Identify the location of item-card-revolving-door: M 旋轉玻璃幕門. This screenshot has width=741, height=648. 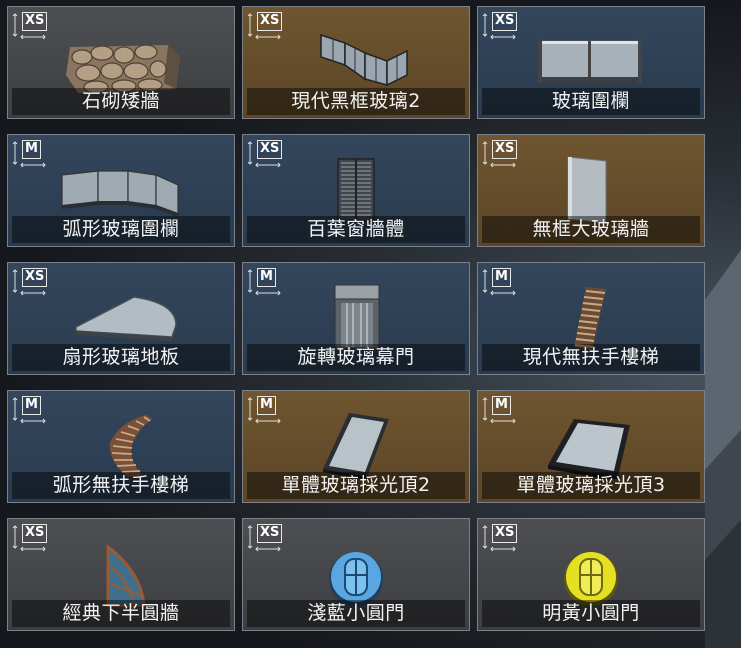
(356, 318).